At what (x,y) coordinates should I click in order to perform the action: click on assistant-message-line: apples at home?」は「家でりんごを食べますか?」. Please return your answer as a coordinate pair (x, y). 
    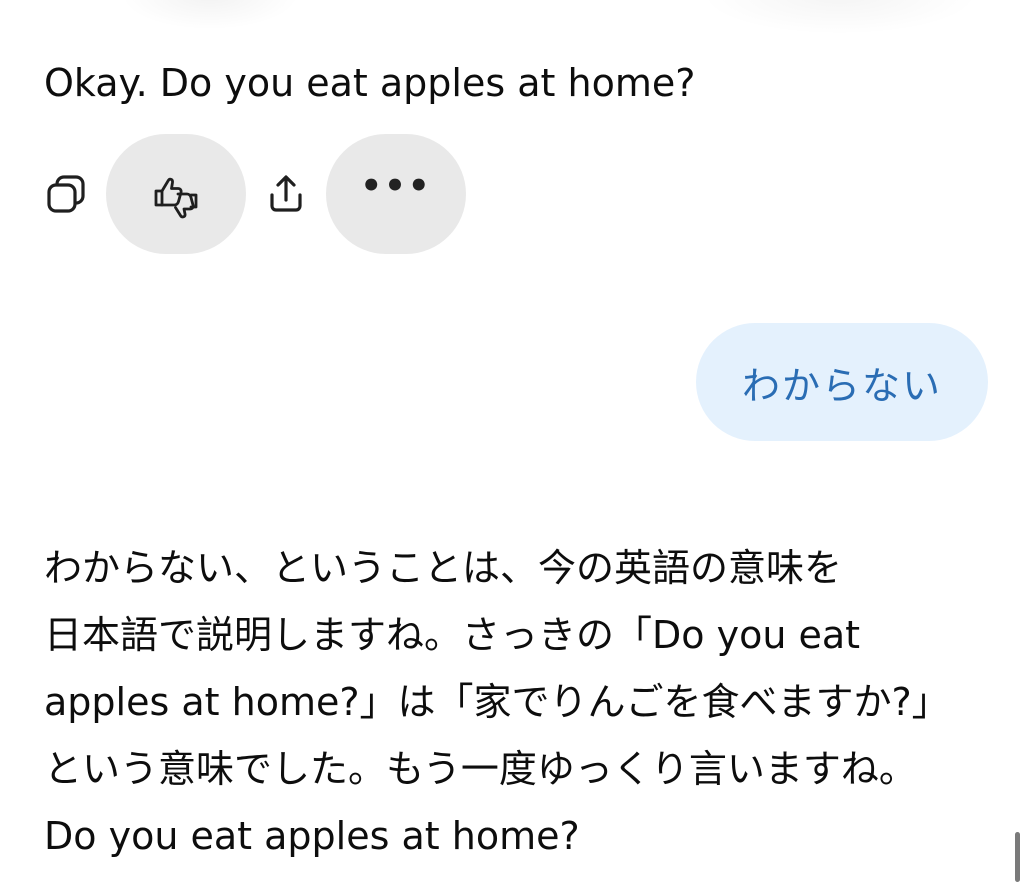
    Looking at the image, I should click on (497, 702).